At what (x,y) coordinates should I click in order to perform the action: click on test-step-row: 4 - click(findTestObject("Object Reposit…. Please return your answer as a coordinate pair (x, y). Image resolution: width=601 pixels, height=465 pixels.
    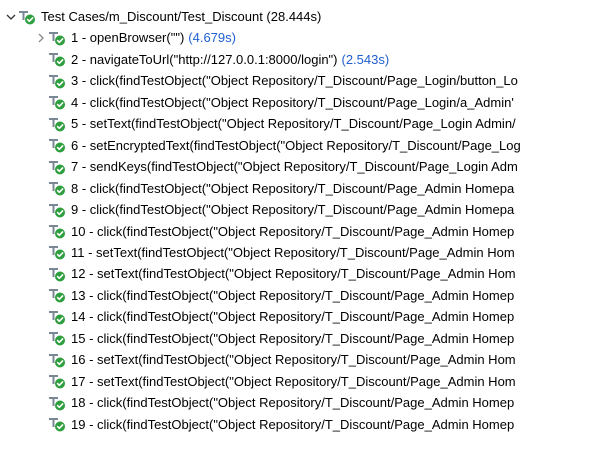
    Looking at the image, I should click on (300, 102).